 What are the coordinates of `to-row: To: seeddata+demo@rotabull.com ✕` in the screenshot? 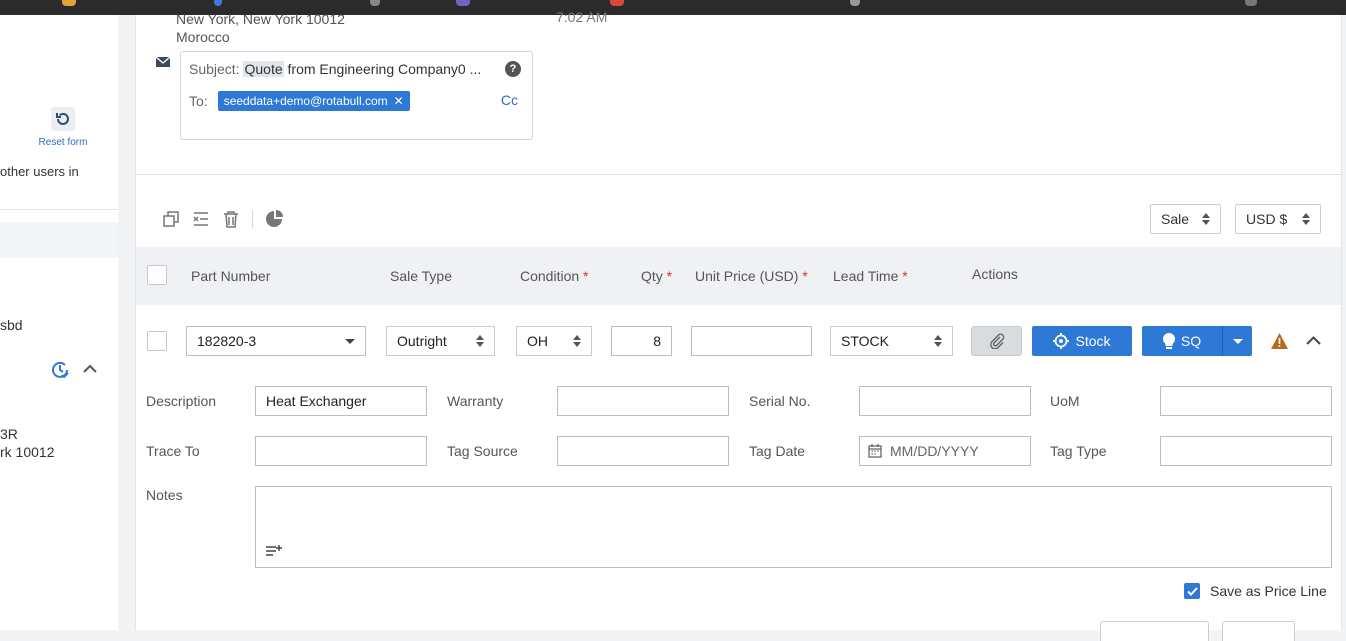 It's located at (299, 101).